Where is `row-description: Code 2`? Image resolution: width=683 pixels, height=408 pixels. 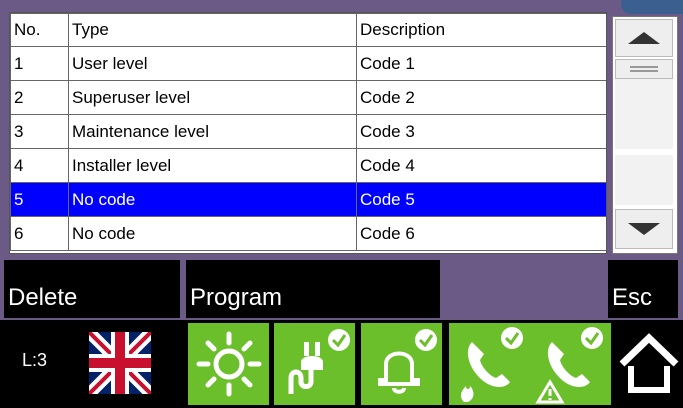 row-description: Code 2 is located at coordinates (481, 97).